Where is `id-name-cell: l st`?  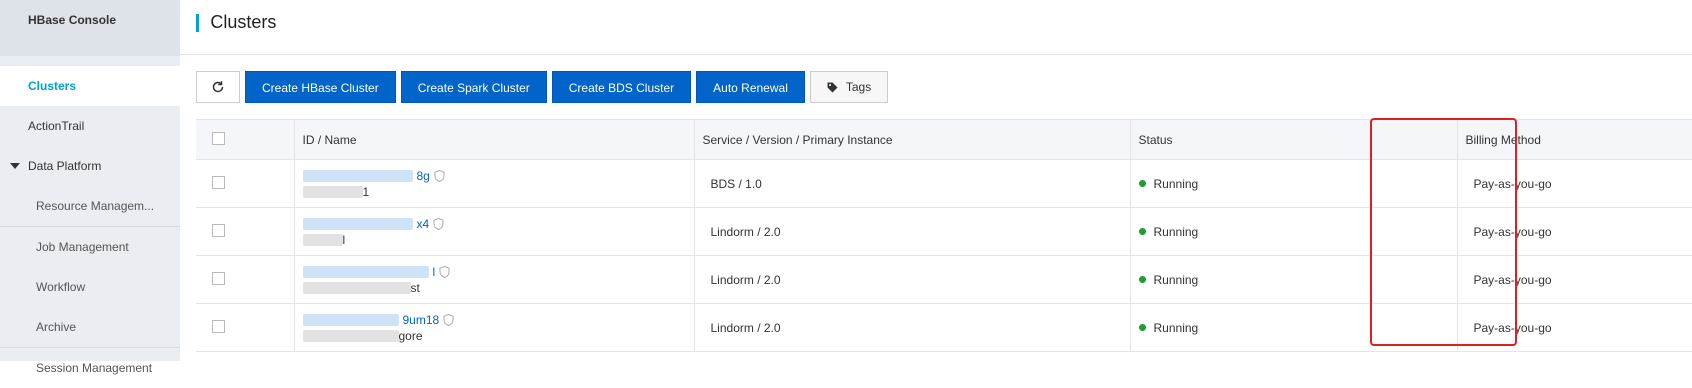
id-name-cell: l st is located at coordinates (494, 279).